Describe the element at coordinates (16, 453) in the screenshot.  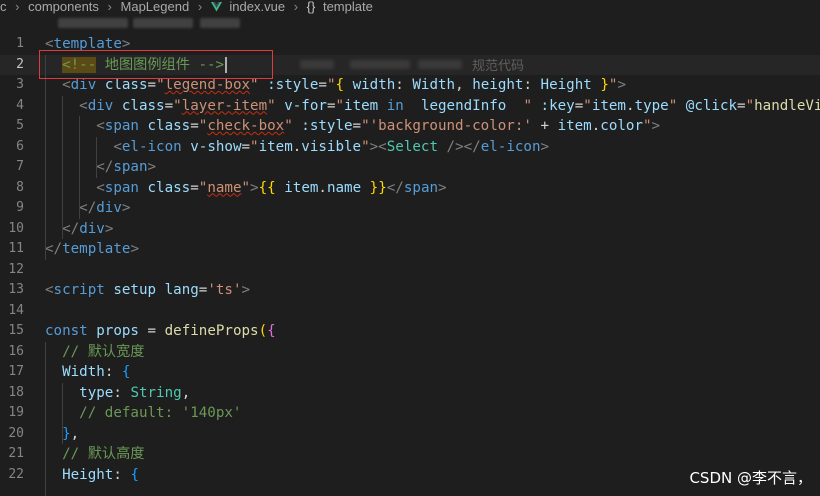
I see `line-number: 21` at that location.